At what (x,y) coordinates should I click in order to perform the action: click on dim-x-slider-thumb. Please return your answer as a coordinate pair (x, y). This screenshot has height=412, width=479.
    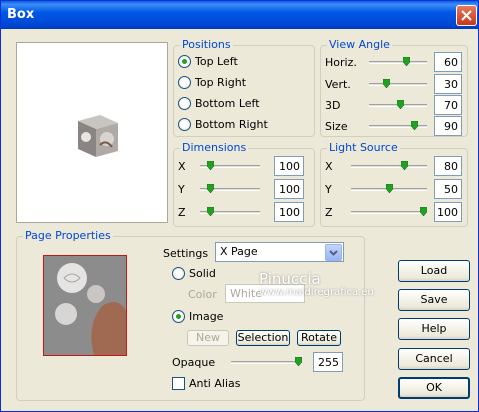
    Looking at the image, I should click on (210, 165).